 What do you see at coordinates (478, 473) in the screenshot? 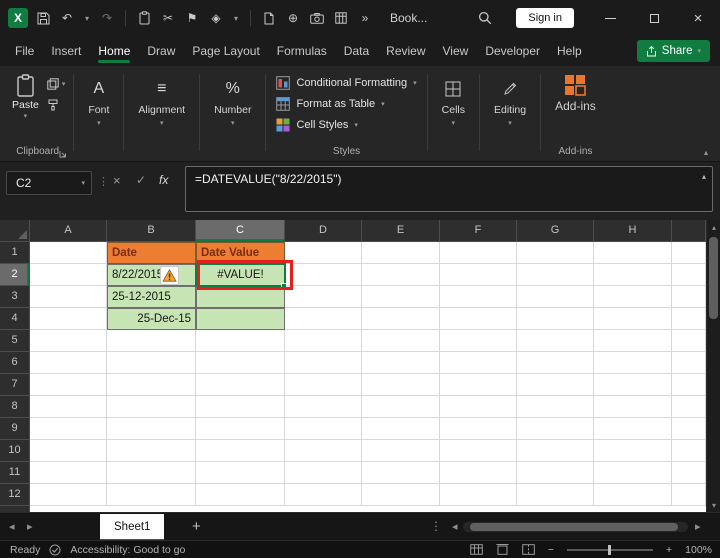
I see `cell-F11` at bounding box center [478, 473].